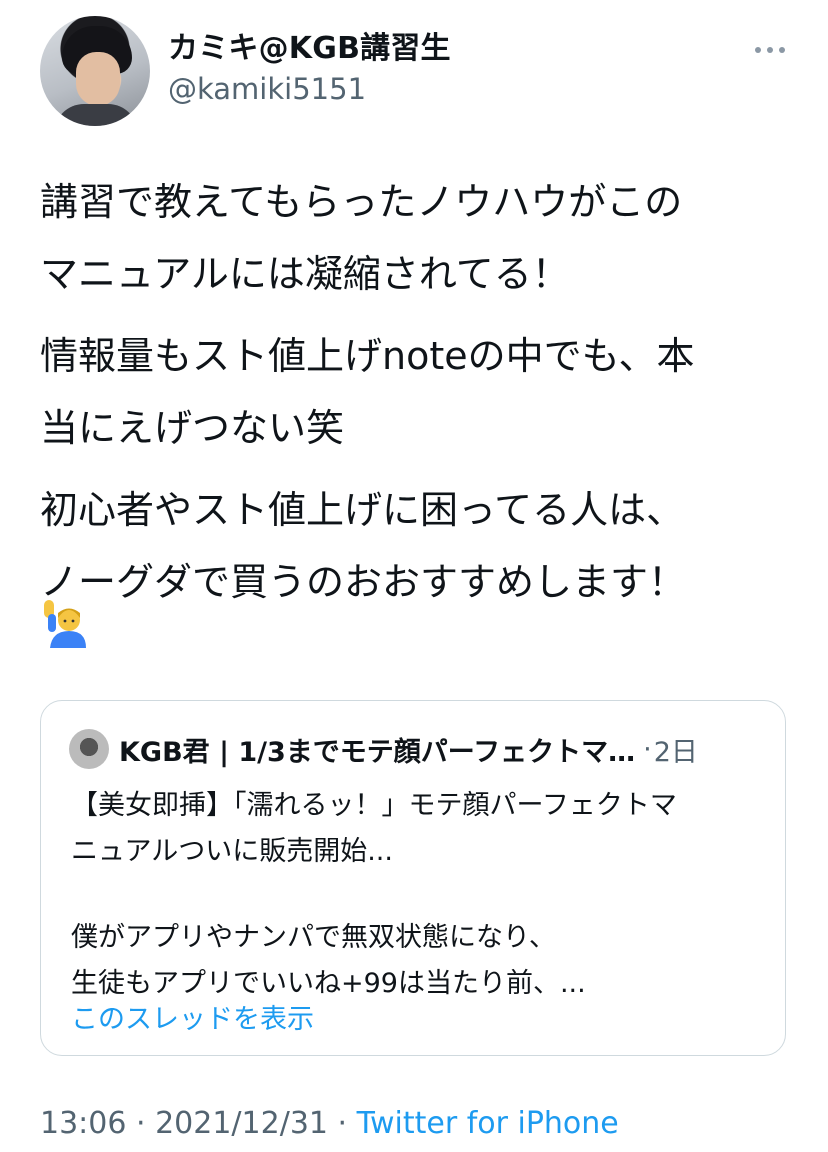  I want to click on avatar-body, so click(96, 115).